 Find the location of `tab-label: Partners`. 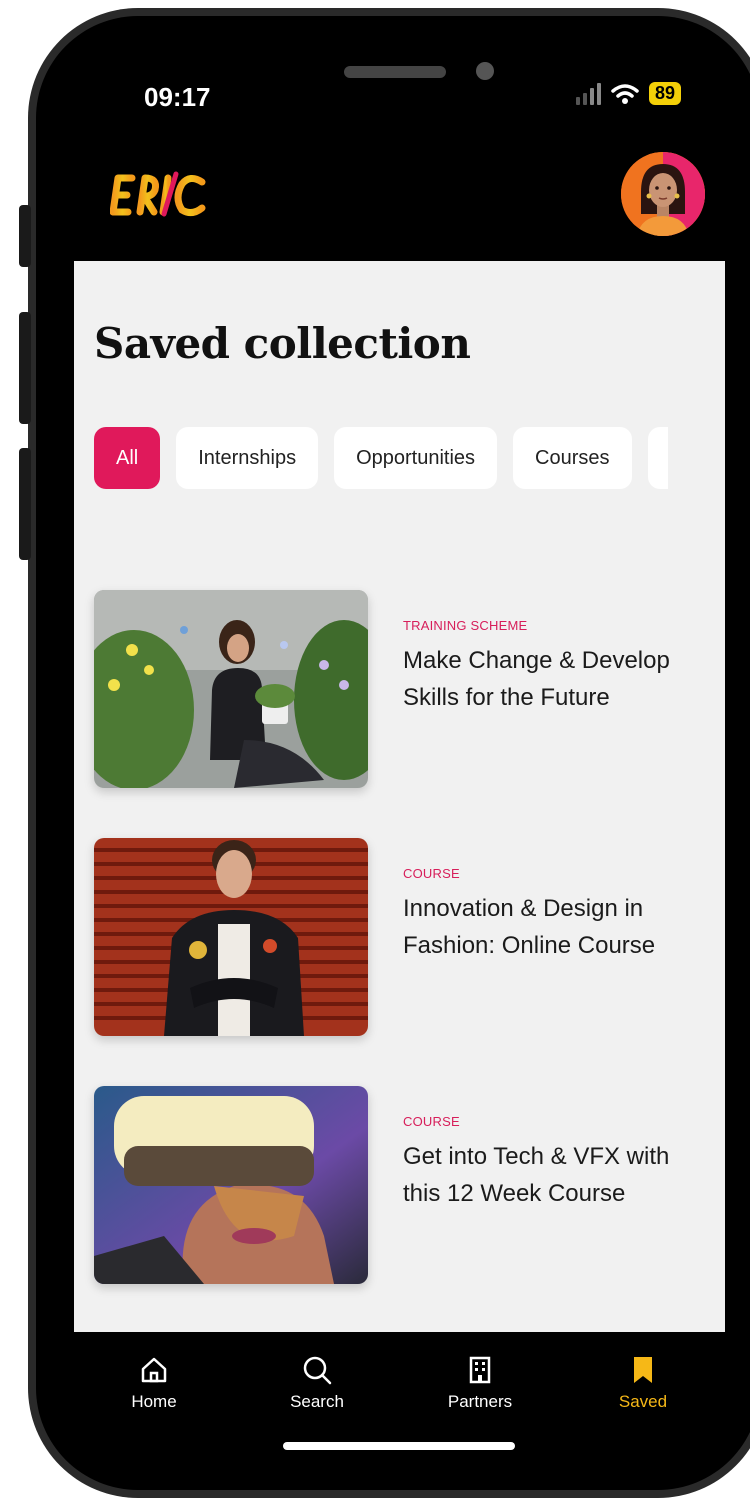

tab-label: Partners is located at coordinates (480, 1401).